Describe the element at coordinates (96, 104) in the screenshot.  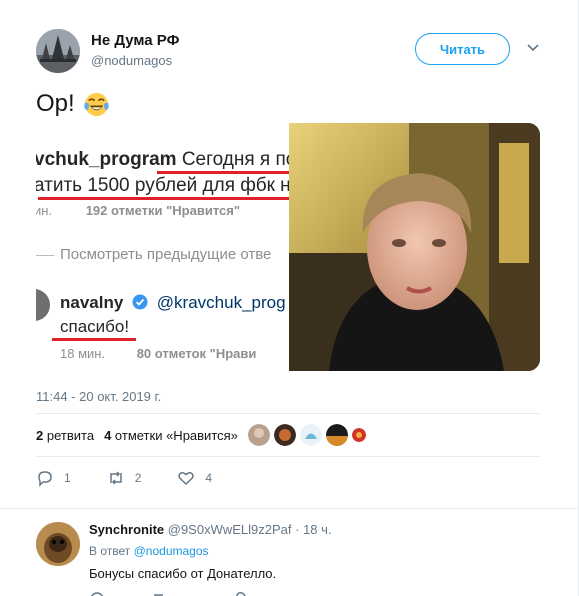
I see `face-with-tears-of-joy-icon` at that location.